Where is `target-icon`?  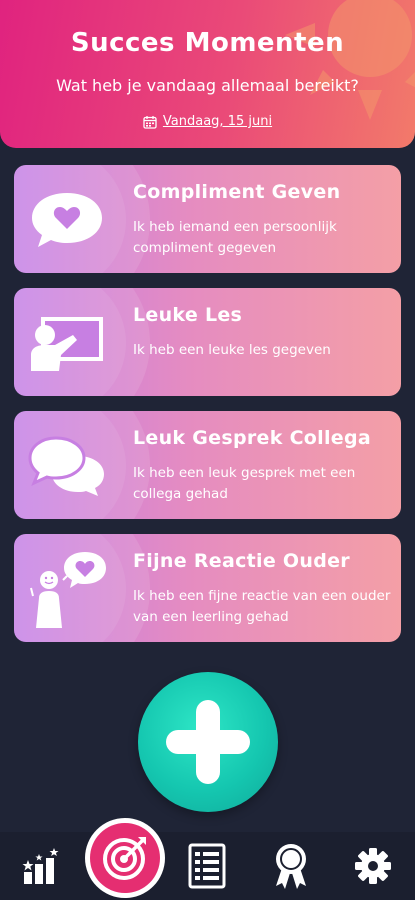
target-icon is located at coordinates (124, 858).